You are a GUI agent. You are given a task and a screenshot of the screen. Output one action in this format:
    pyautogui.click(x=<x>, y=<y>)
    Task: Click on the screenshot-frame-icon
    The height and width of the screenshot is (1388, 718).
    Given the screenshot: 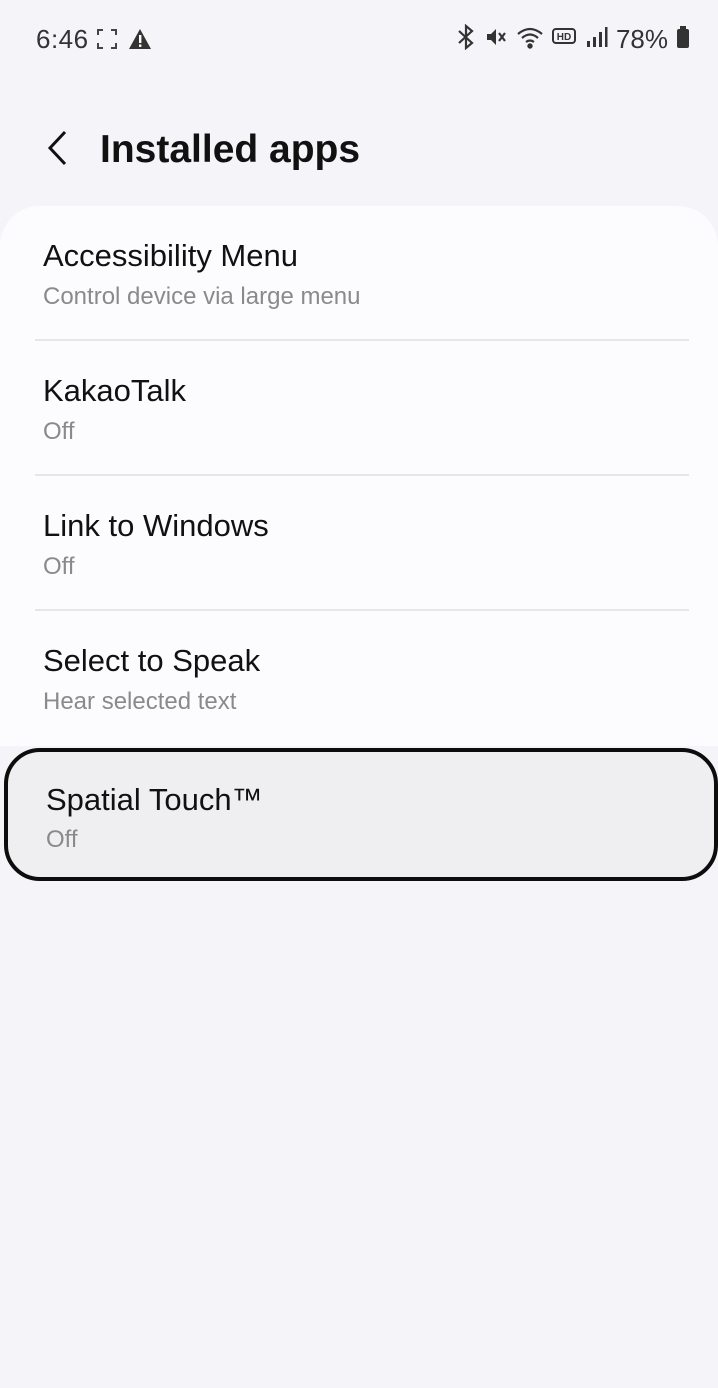 What is the action you would take?
    pyautogui.click(x=107, y=41)
    